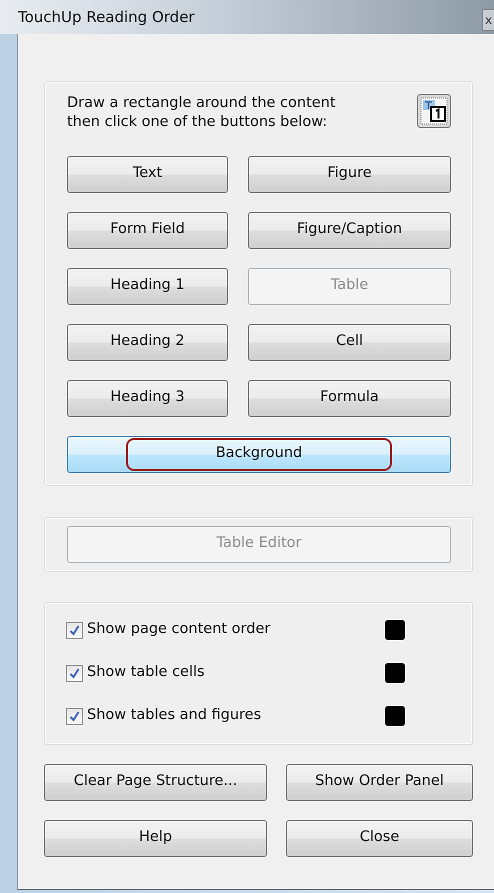  I want to click on tag-button: Form Field, so click(147, 230).